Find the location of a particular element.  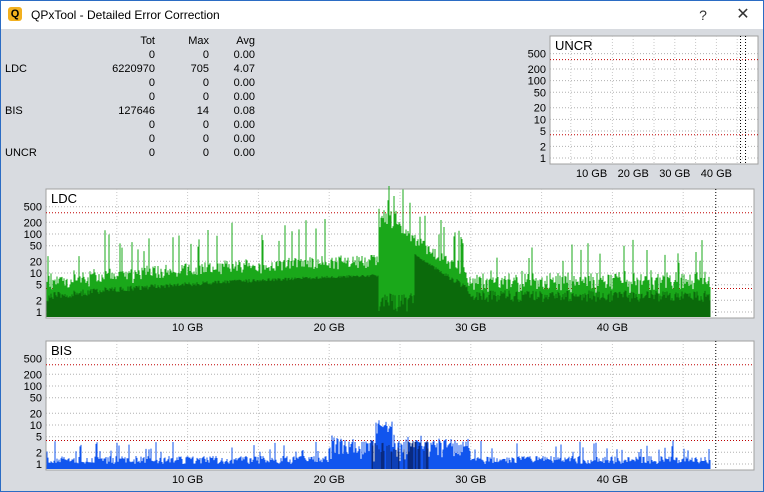

stats-cell: 705 is located at coordinates (199, 69).